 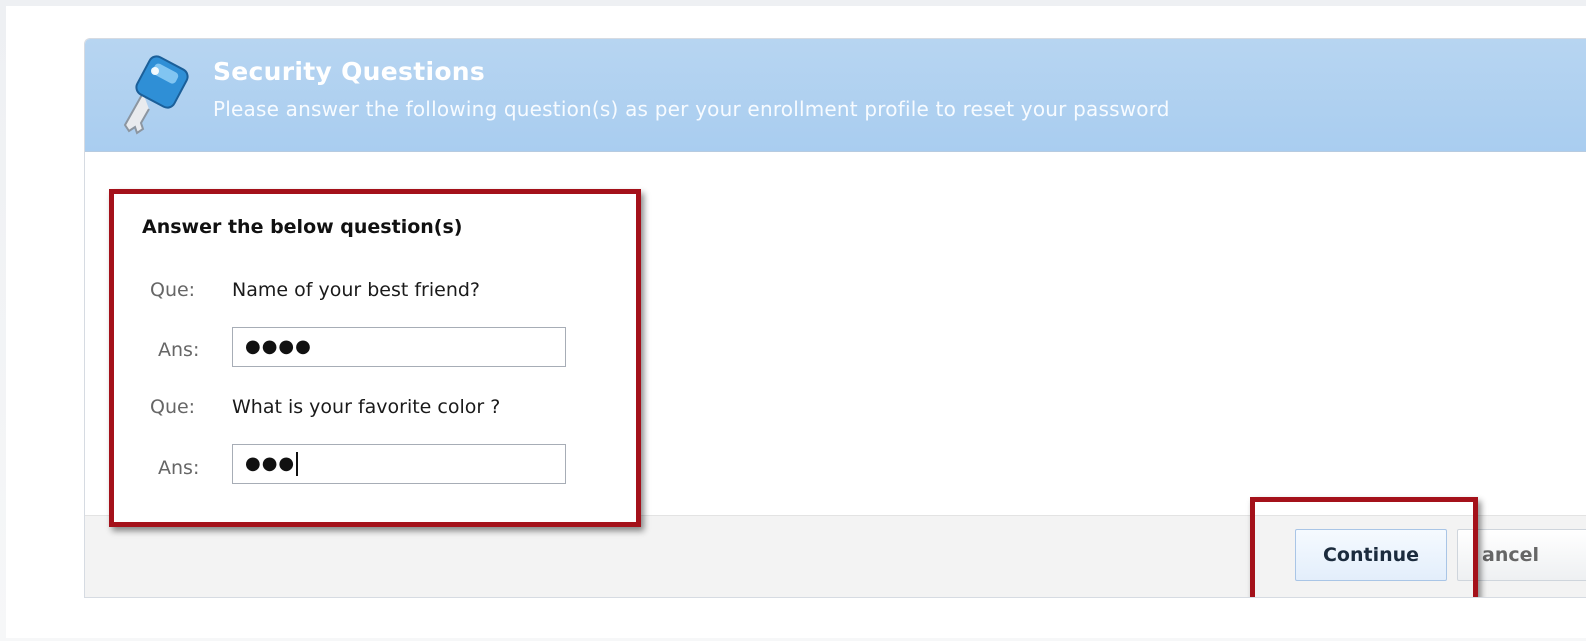 What do you see at coordinates (1364, 547) in the screenshot?
I see `continue-highlight-box` at bounding box center [1364, 547].